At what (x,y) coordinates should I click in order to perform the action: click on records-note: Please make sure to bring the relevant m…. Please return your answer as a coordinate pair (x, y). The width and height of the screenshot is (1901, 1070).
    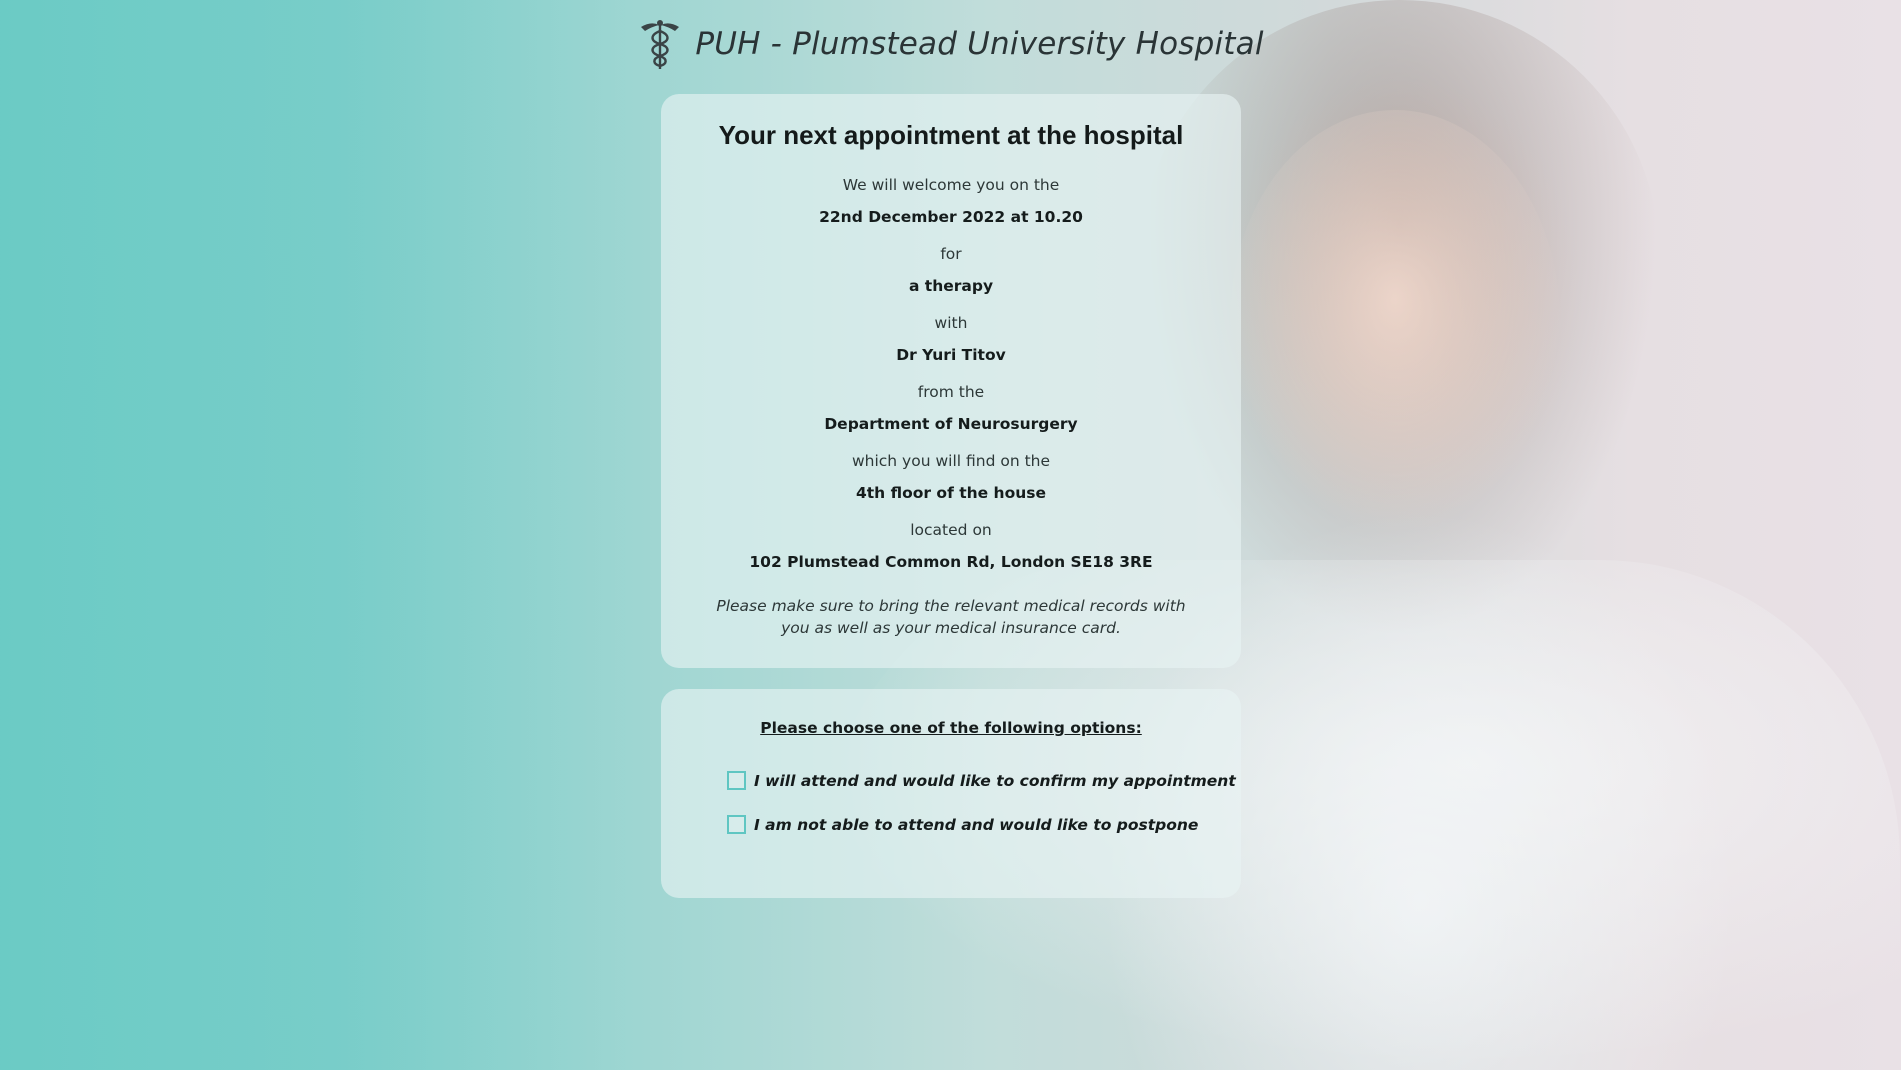
    Looking at the image, I should click on (951, 617).